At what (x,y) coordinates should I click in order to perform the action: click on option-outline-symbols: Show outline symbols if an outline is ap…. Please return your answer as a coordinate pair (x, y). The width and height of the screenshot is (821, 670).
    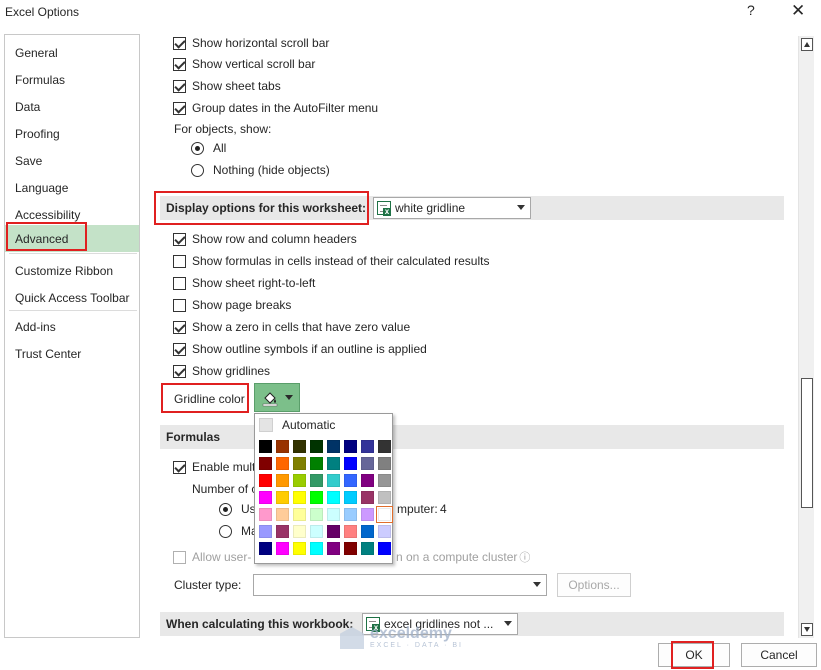
    Looking at the image, I should click on (300, 349).